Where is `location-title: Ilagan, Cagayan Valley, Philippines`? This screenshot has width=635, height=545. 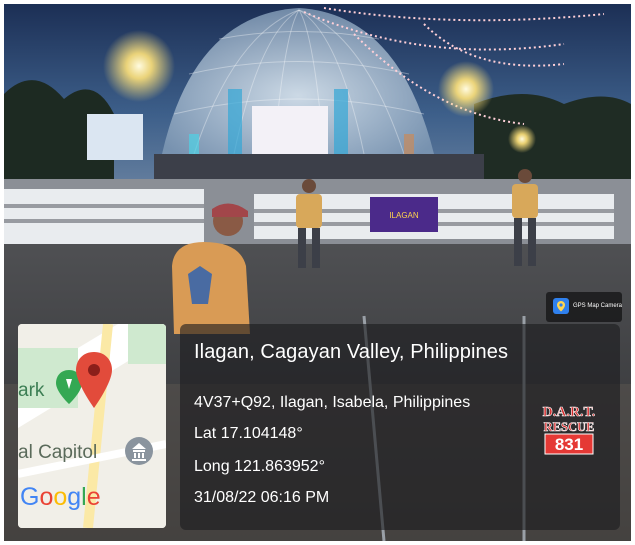
location-title: Ilagan, Cagayan Valley, Philippines is located at coordinates (351, 352).